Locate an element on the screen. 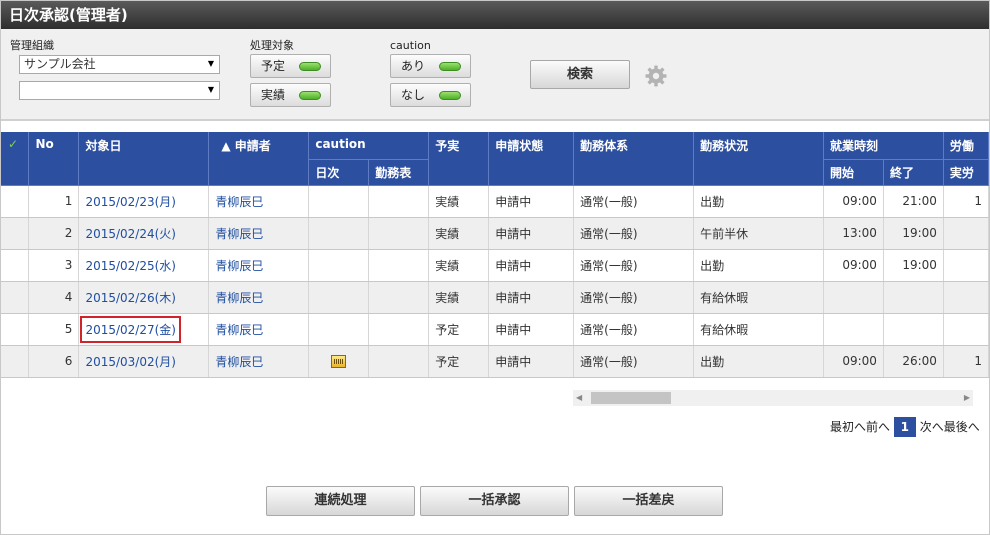 The height and width of the screenshot is (535, 990). row-date-link: 2015/02/25(水) is located at coordinates (144, 265).